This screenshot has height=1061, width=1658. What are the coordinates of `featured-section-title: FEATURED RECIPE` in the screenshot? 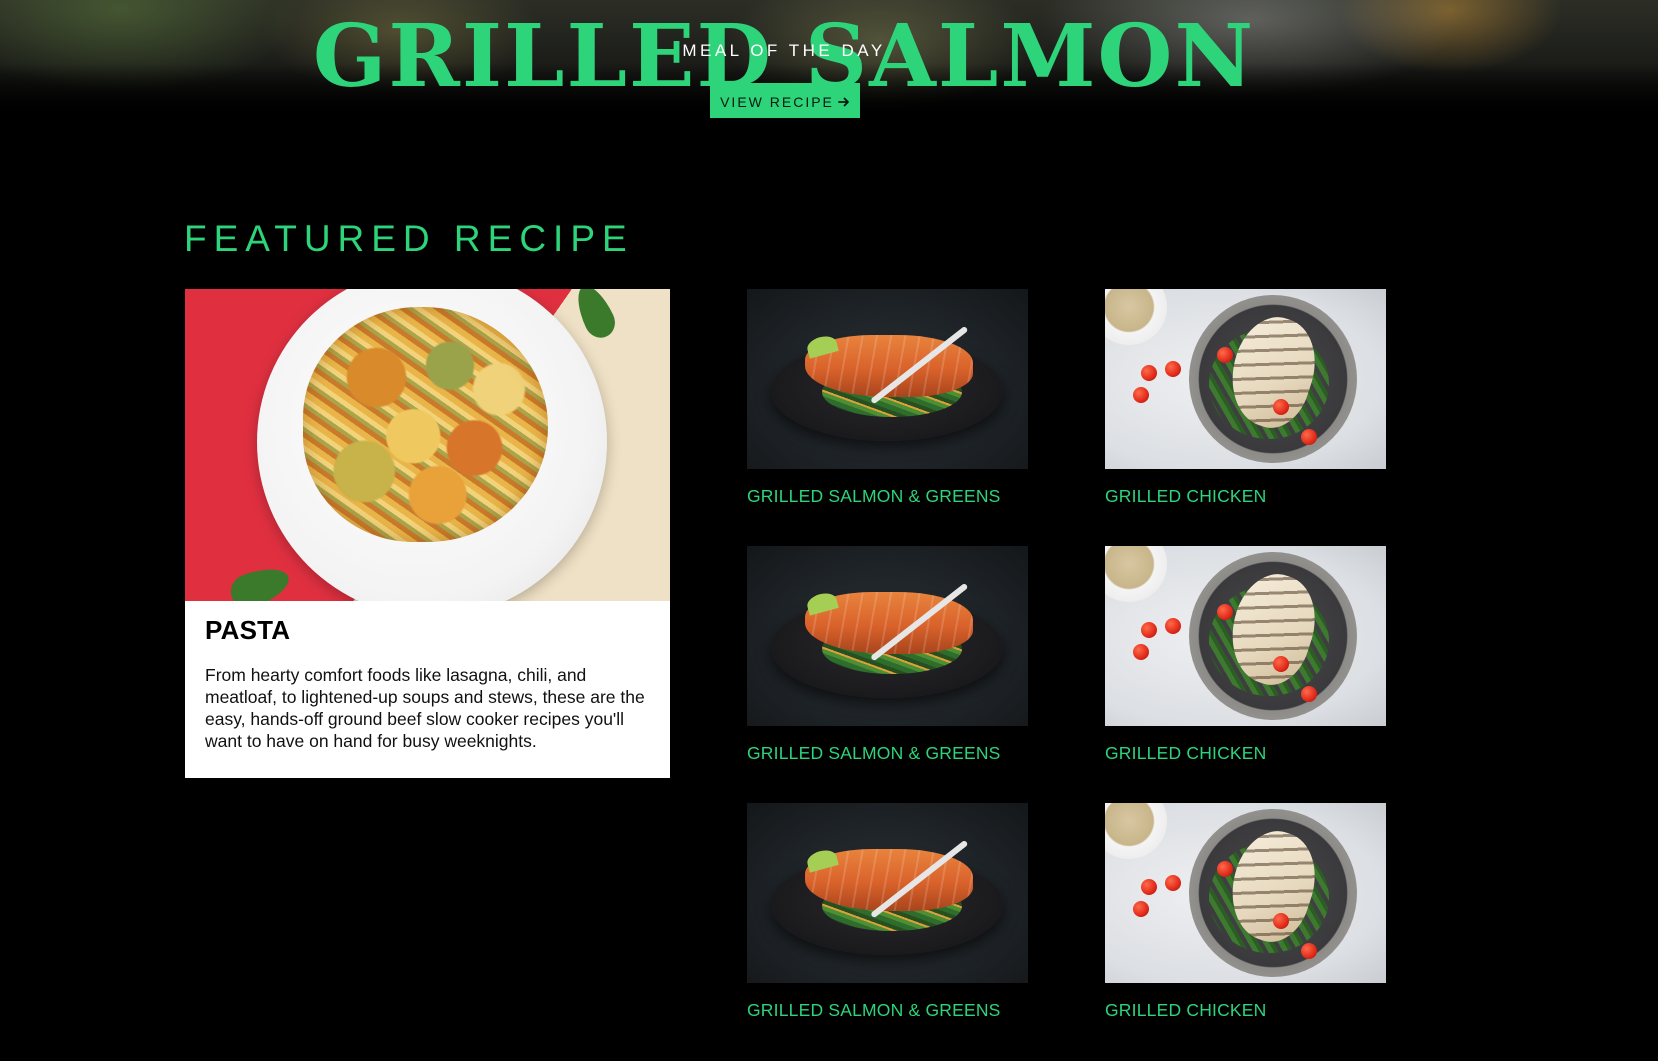 It's located at (409, 238).